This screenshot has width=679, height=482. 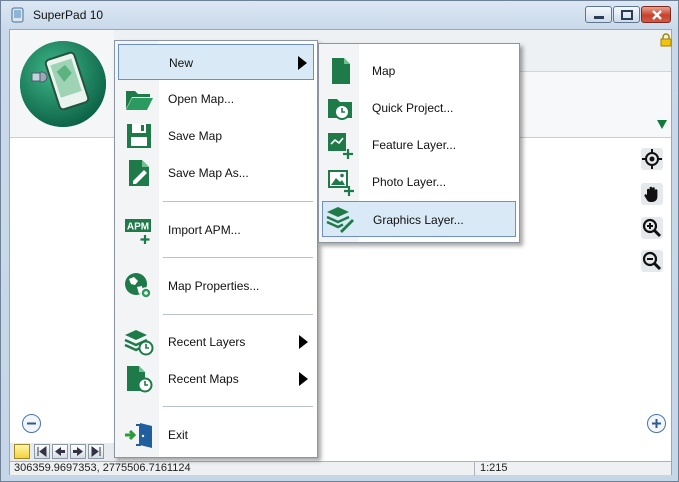 I want to click on menu-item-exit: Exit, so click(x=216, y=435).